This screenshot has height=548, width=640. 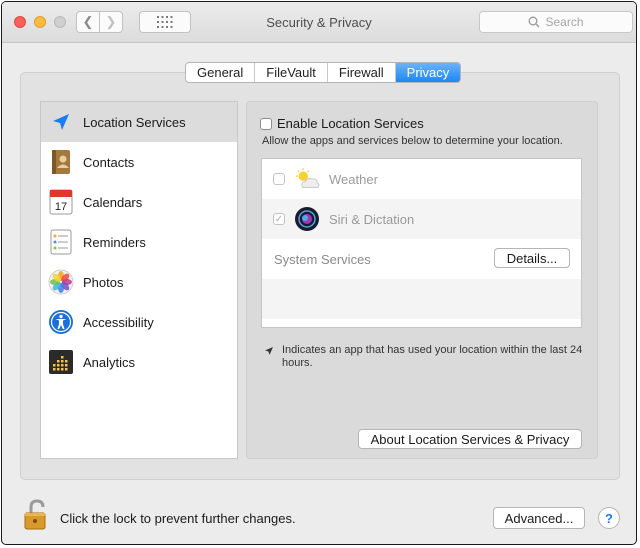 I want to click on sidebar-item-analytics: Analytics, so click(x=139, y=362).